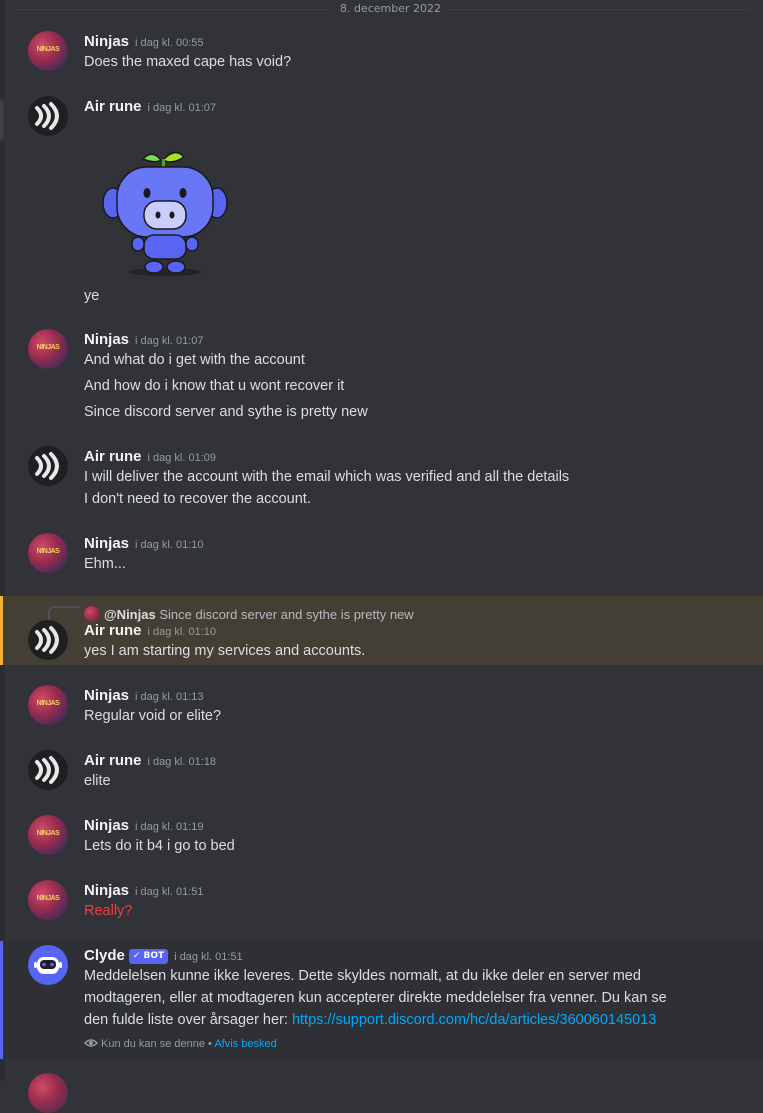 This screenshot has width=763, height=1113. Describe the element at coordinates (156, 1044) in the screenshot. I see `ephemeral-text: Kun du kan se denne •` at that location.